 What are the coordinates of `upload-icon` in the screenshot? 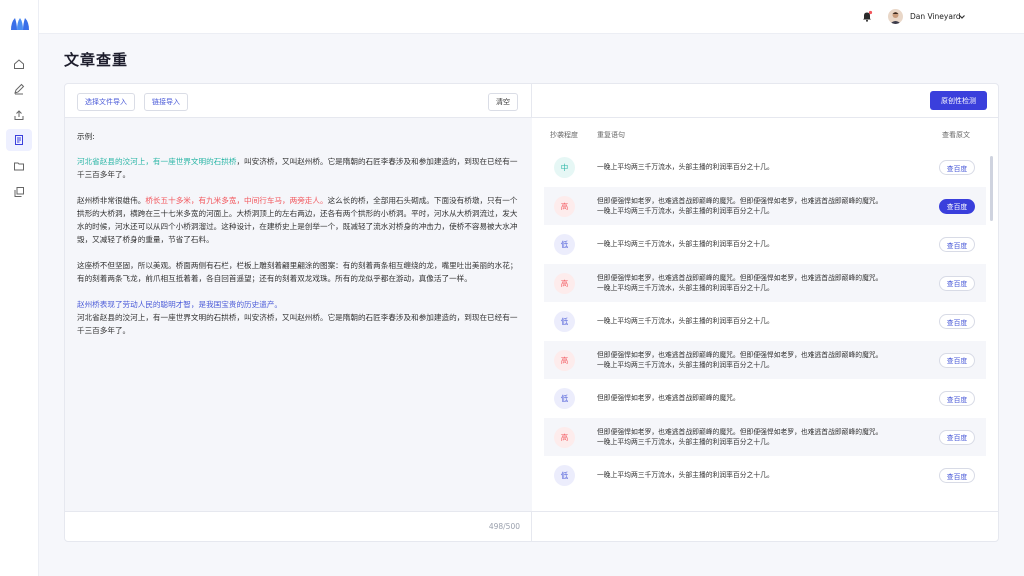 It's located at (19, 115).